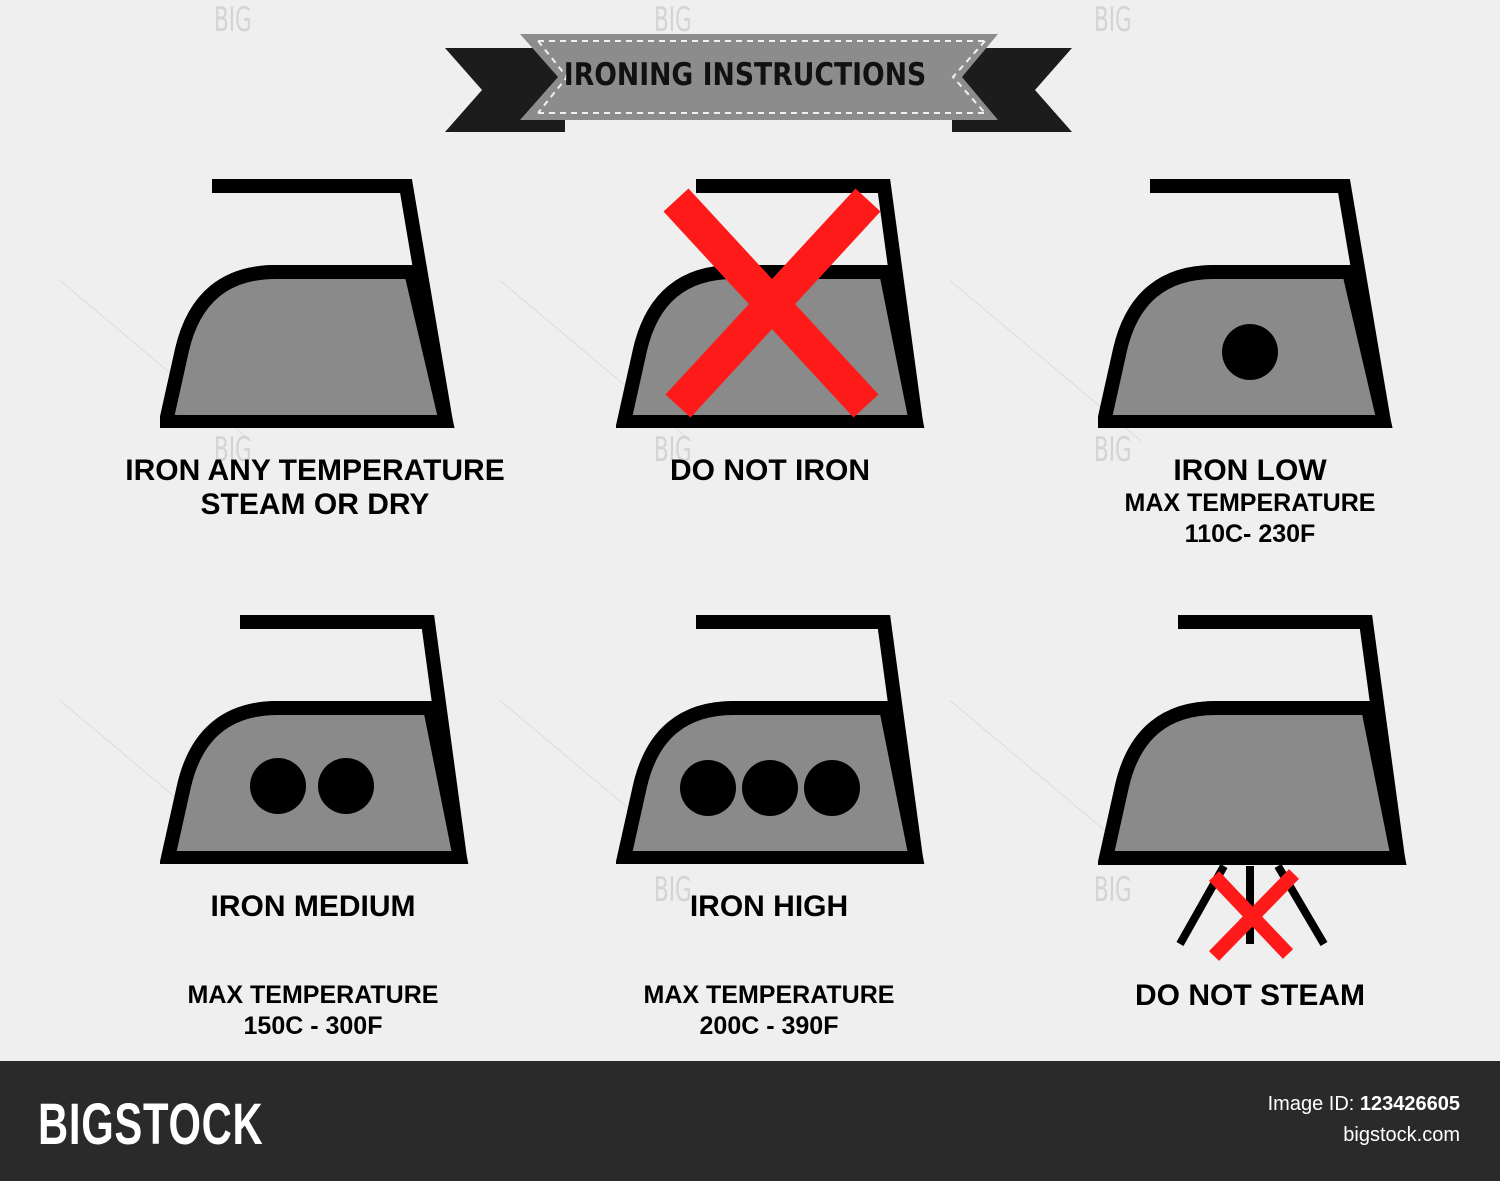 Image resolution: width=1500 pixels, height=1181 pixels. Describe the element at coordinates (1401, 1135) in the screenshot. I see `site-link: bigstock.com` at that location.